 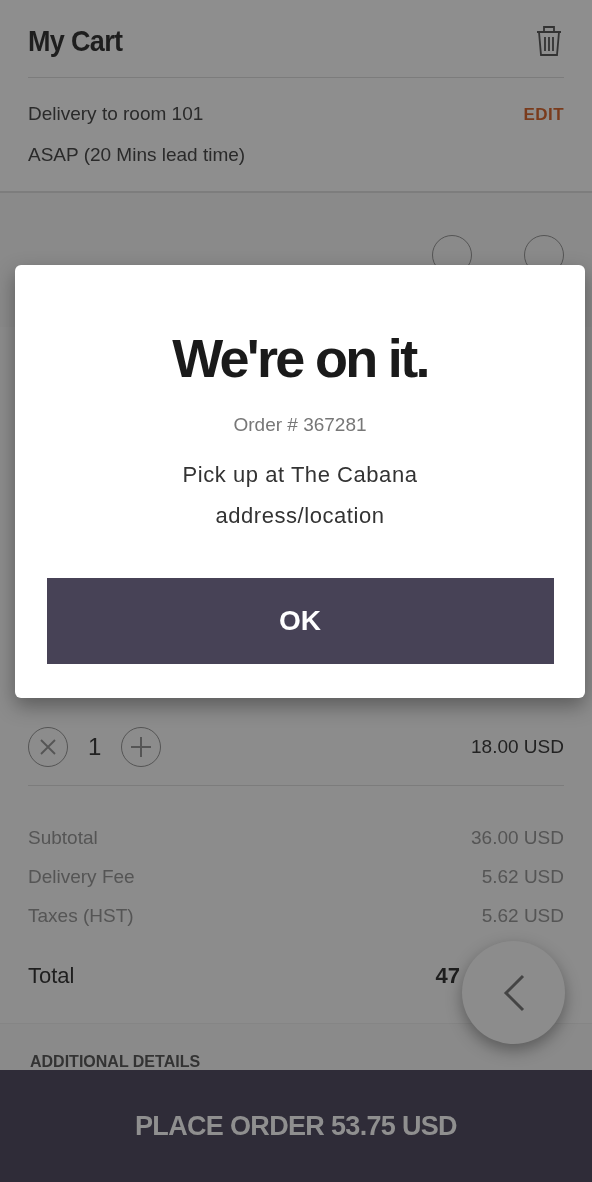 What do you see at coordinates (141, 747) in the screenshot?
I see `plus-icon` at bounding box center [141, 747].